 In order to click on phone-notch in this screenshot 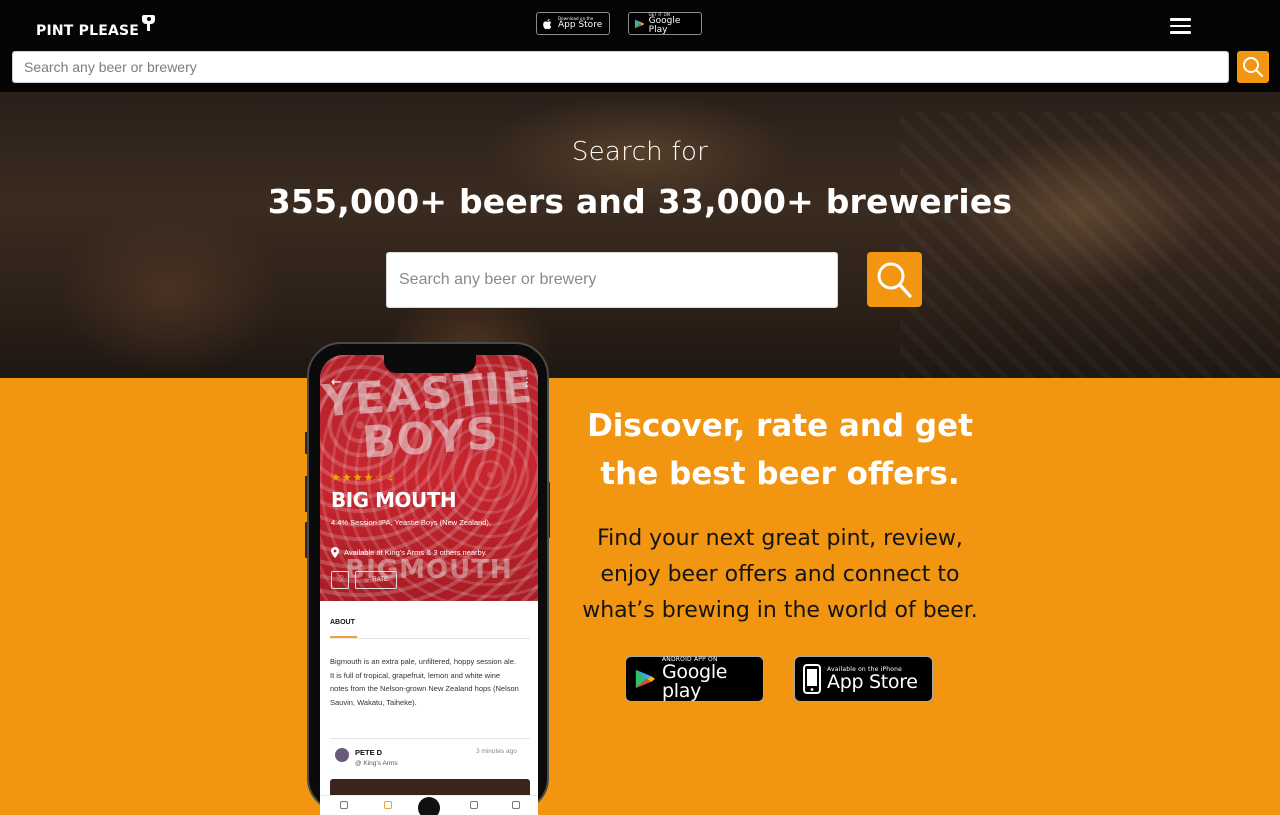, I will do `click(430, 364)`.